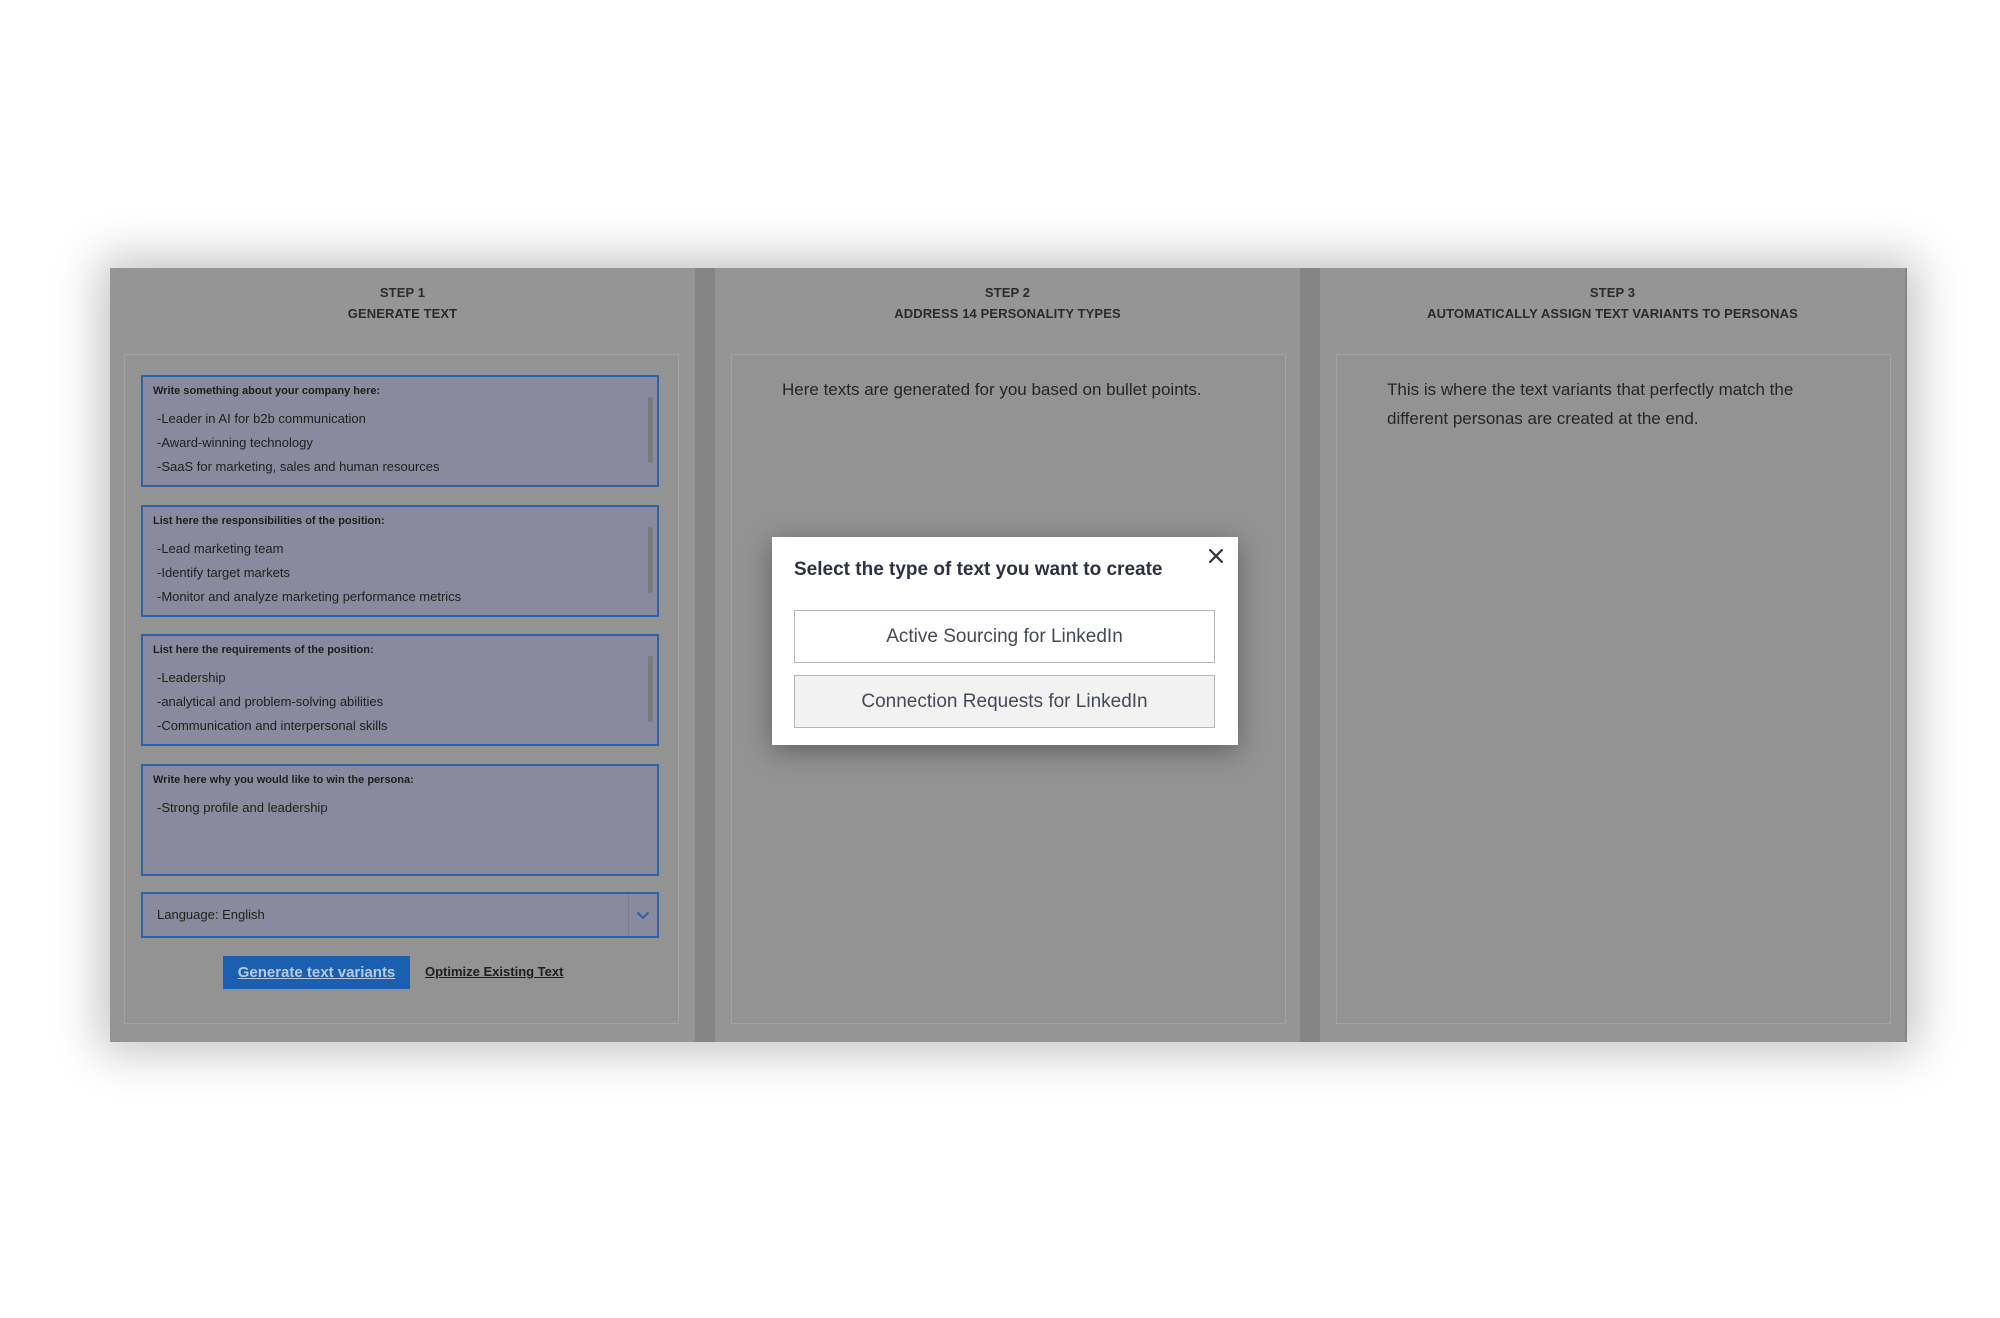 The height and width of the screenshot is (1318, 2000). I want to click on step2-title: ADDRESS 14 PERSONALITY TYPES, so click(1007, 313).